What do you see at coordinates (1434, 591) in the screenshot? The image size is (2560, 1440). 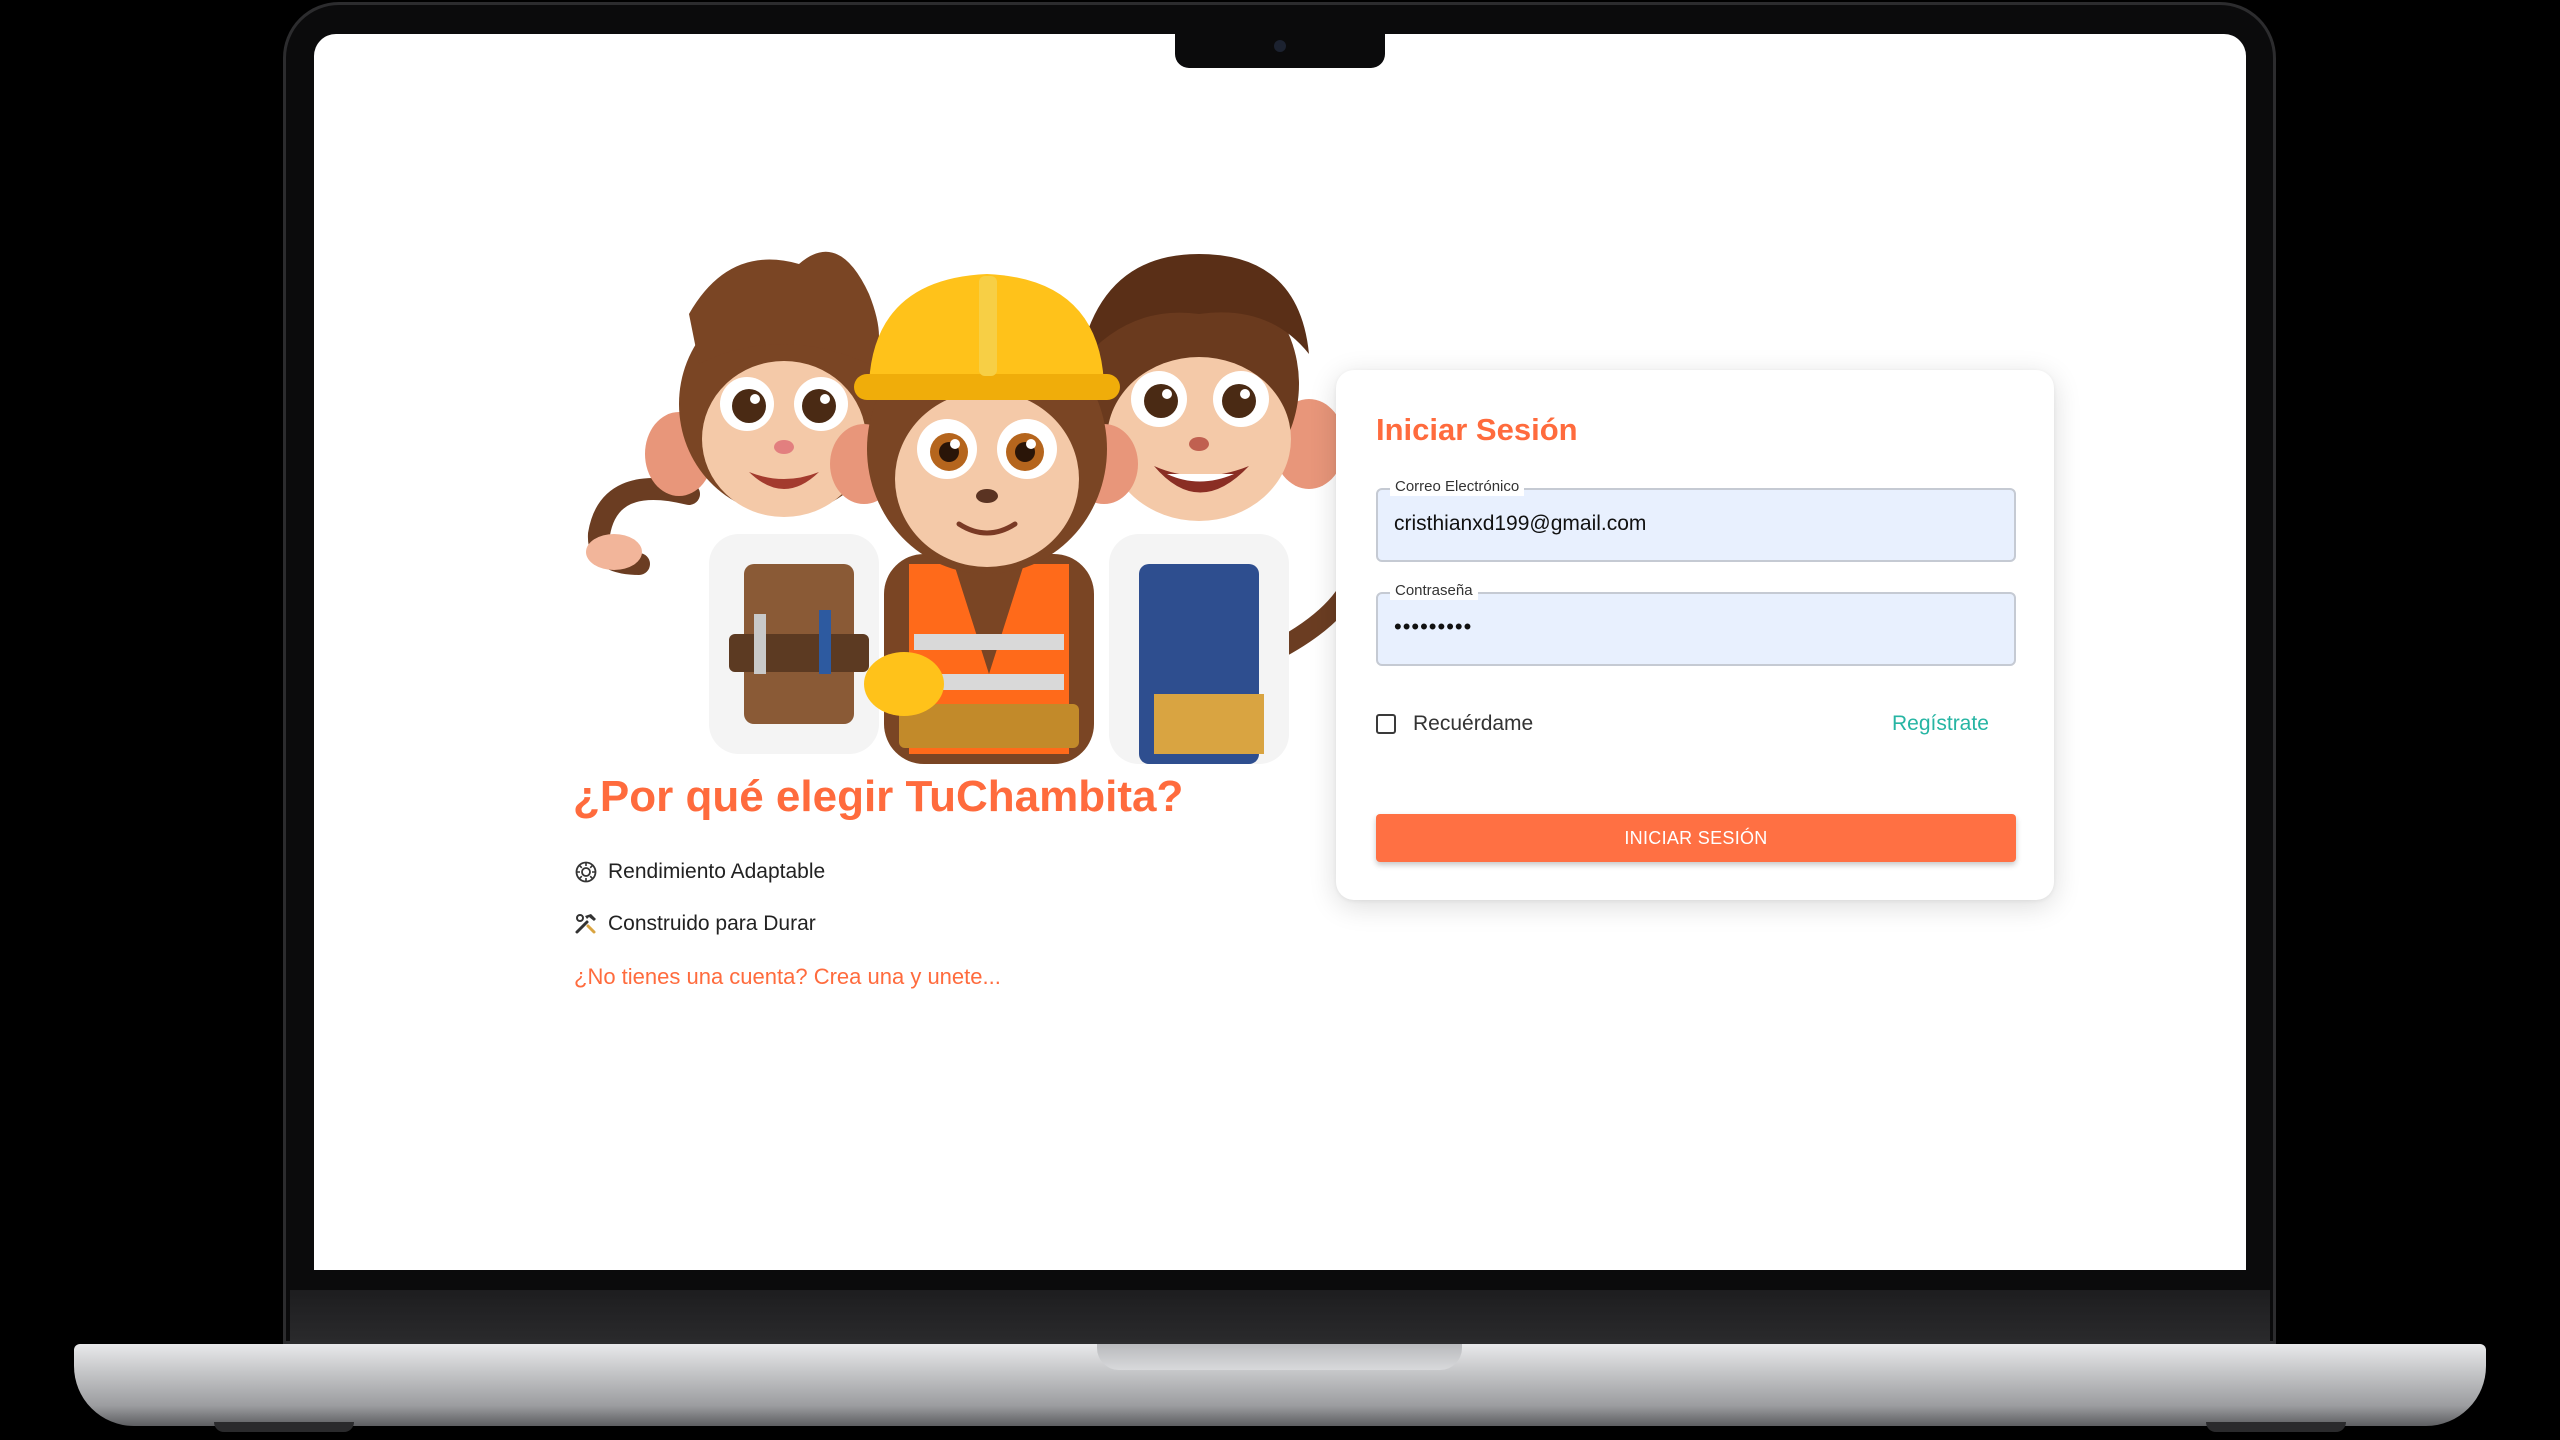 I see `password-field-label: Contraseña` at bounding box center [1434, 591].